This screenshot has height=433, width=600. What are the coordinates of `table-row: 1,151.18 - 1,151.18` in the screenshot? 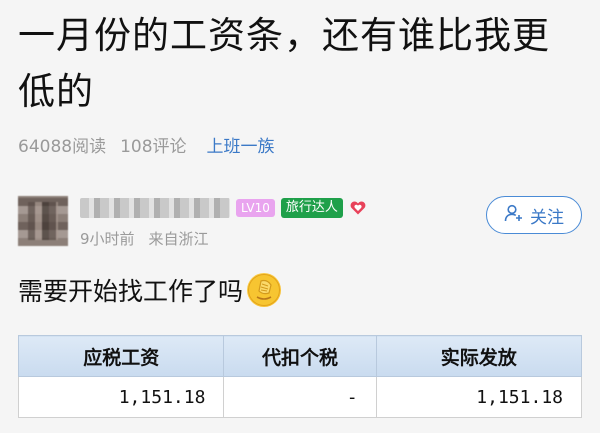 It's located at (300, 397).